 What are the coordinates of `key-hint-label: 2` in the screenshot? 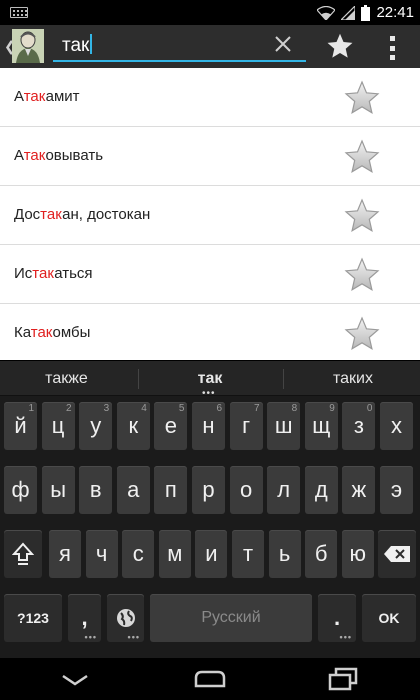 It's located at (69, 408).